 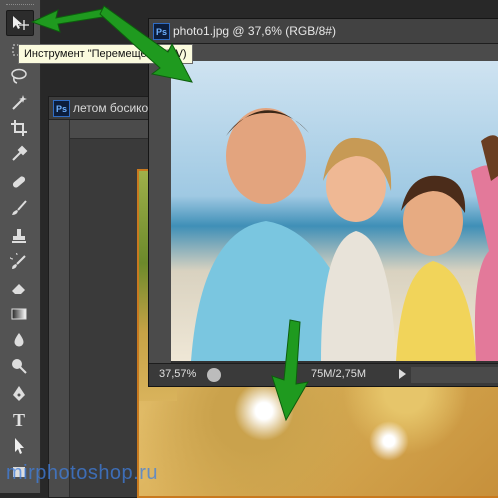 I want to click on ps-file-icon: Ps, so click(x=61, y=108).